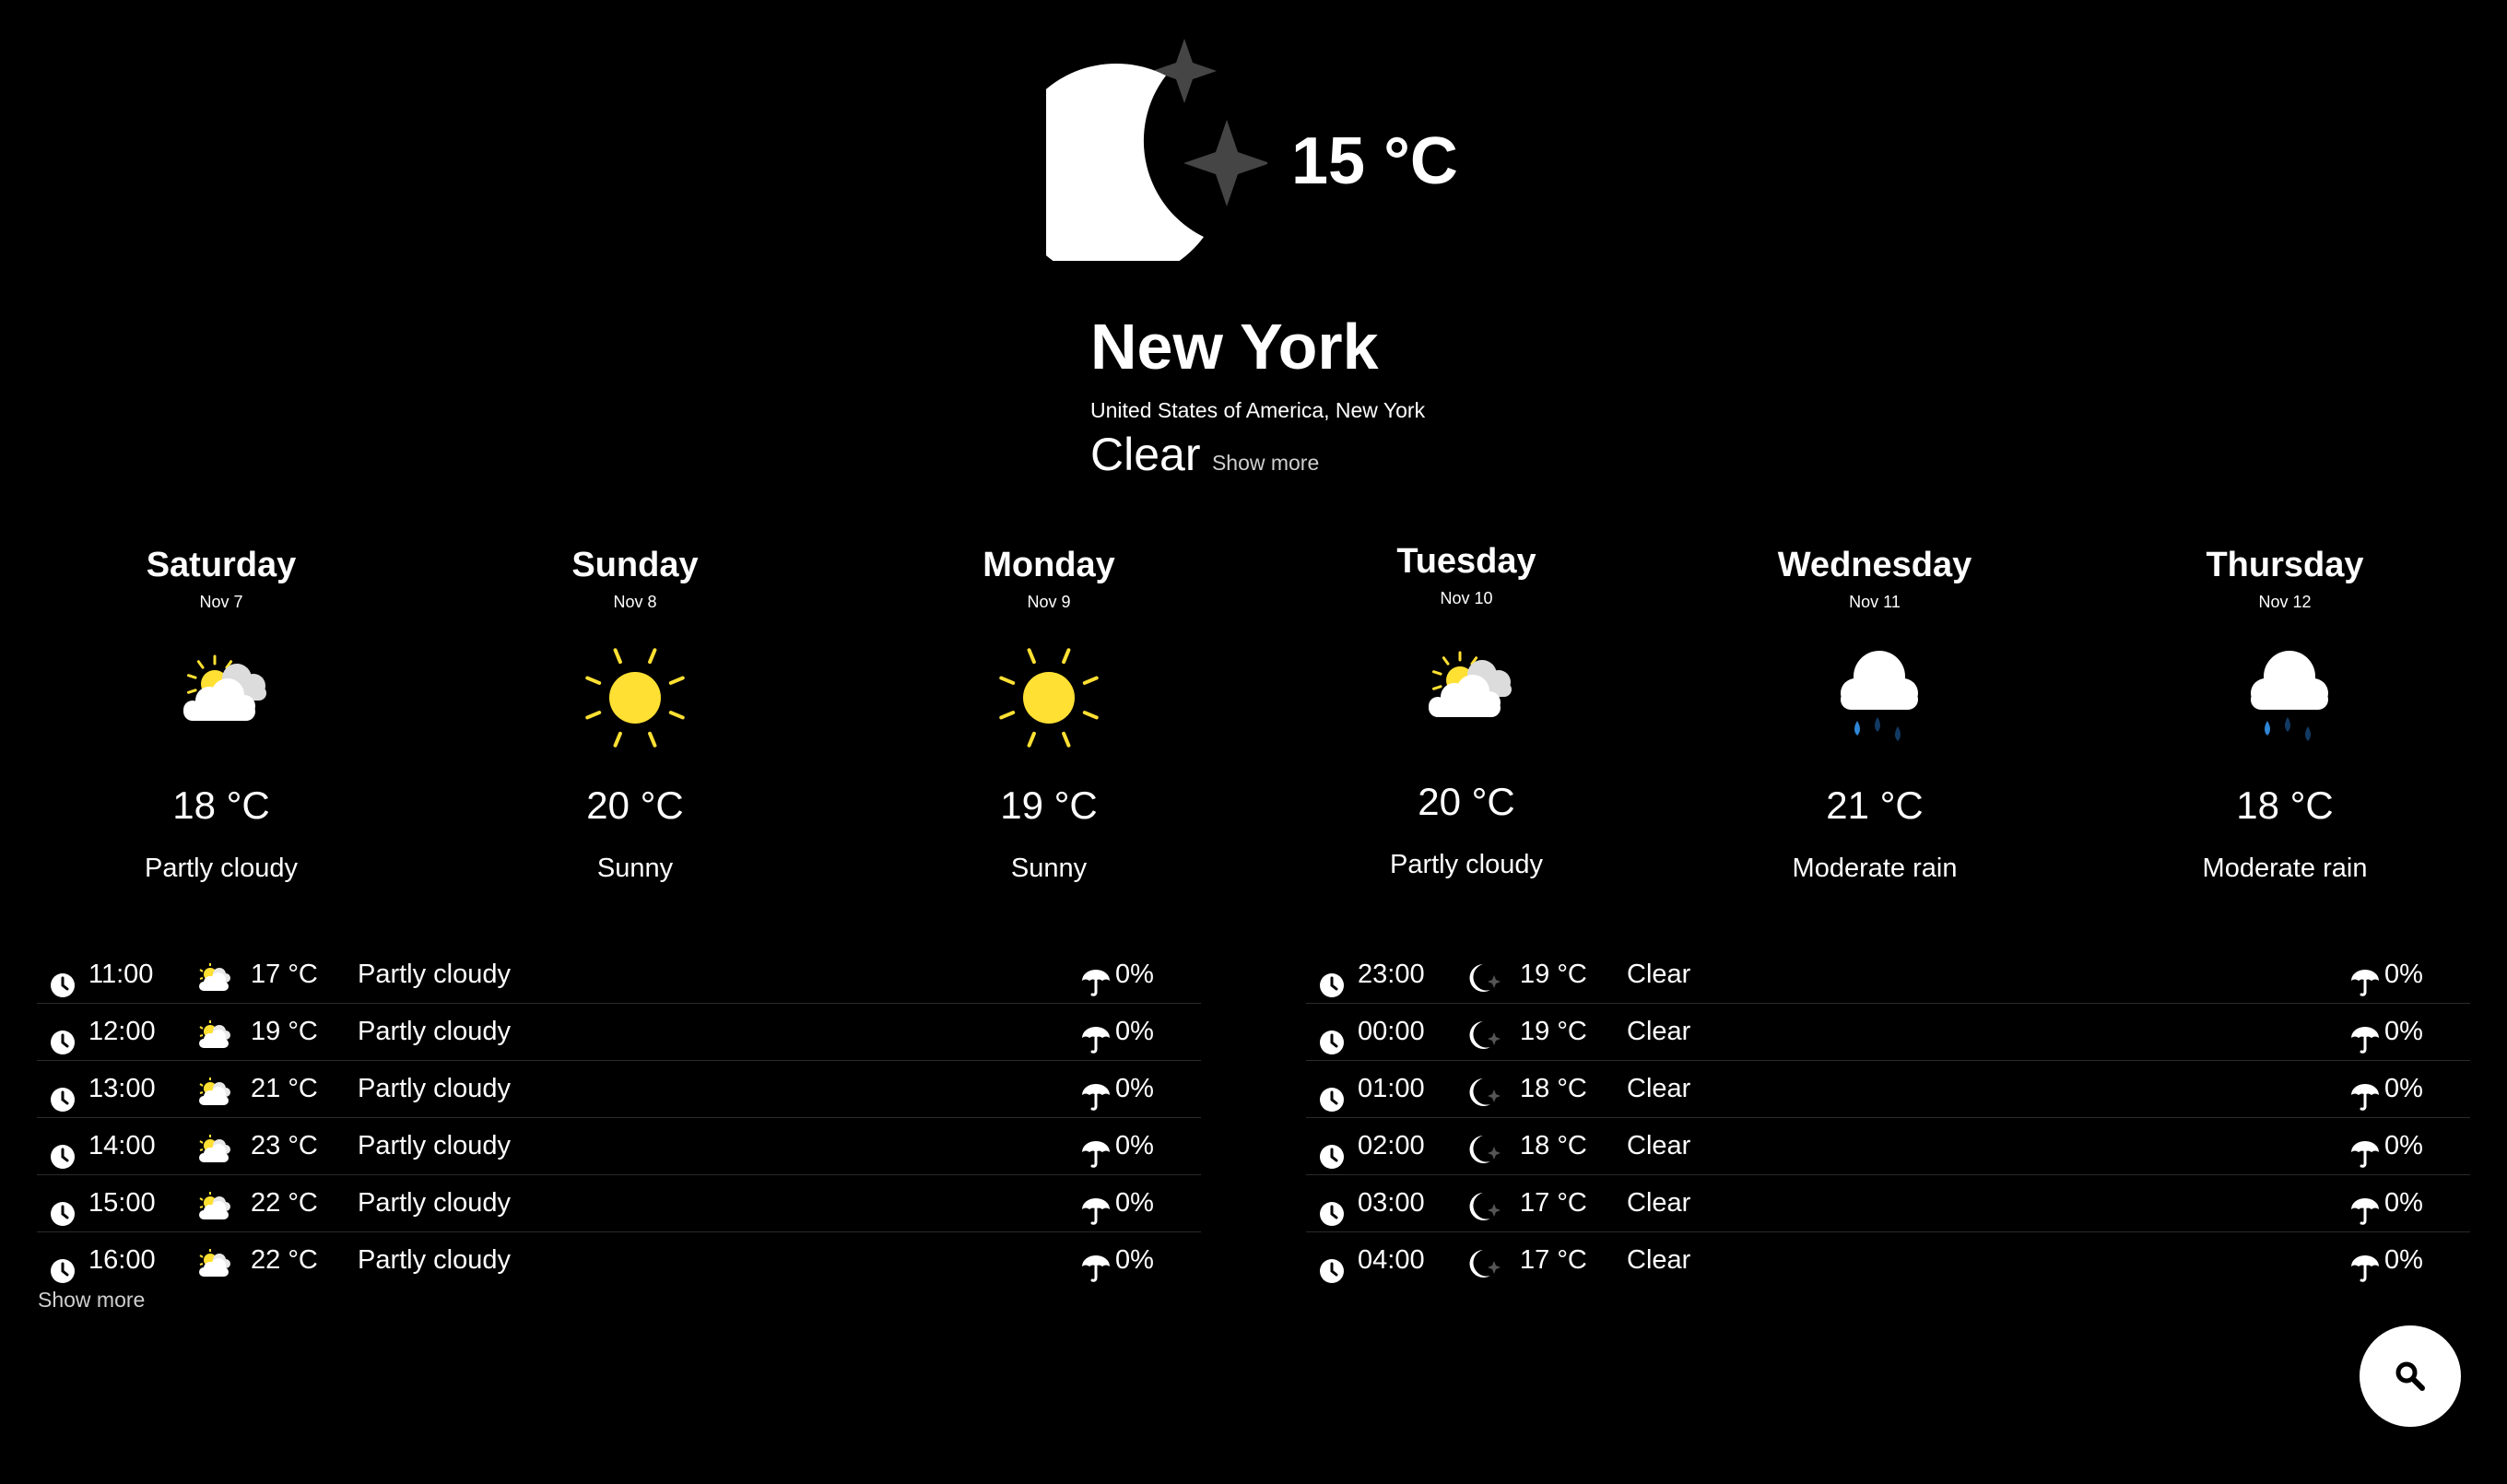 Image resolution: width=2507 pixels, height=1484 pixels. What do you see at coordinates (1874, 565) in the screenshot?
I see `forecast-day-name: Wednesday` at bounding box center [1874, 565].